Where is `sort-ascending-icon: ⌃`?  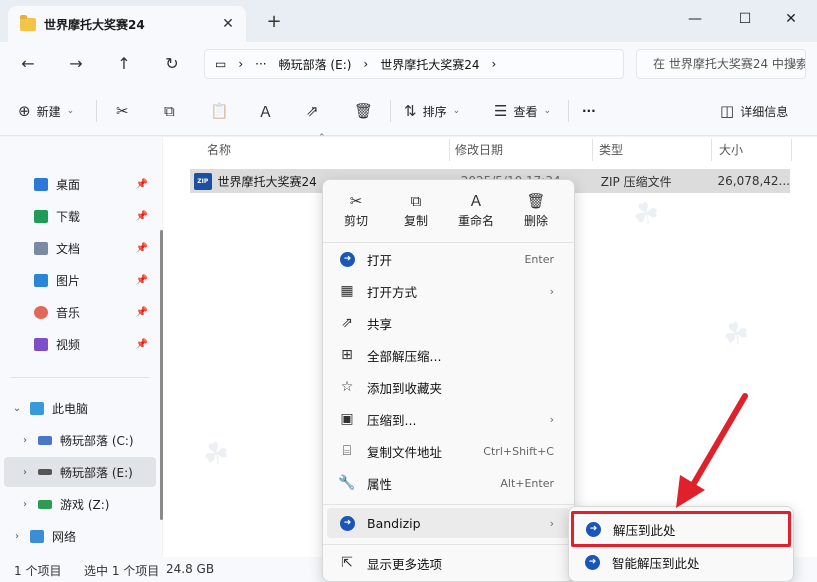
sort-ascending-icon: ⌃ is located at coordinates (322, 138).